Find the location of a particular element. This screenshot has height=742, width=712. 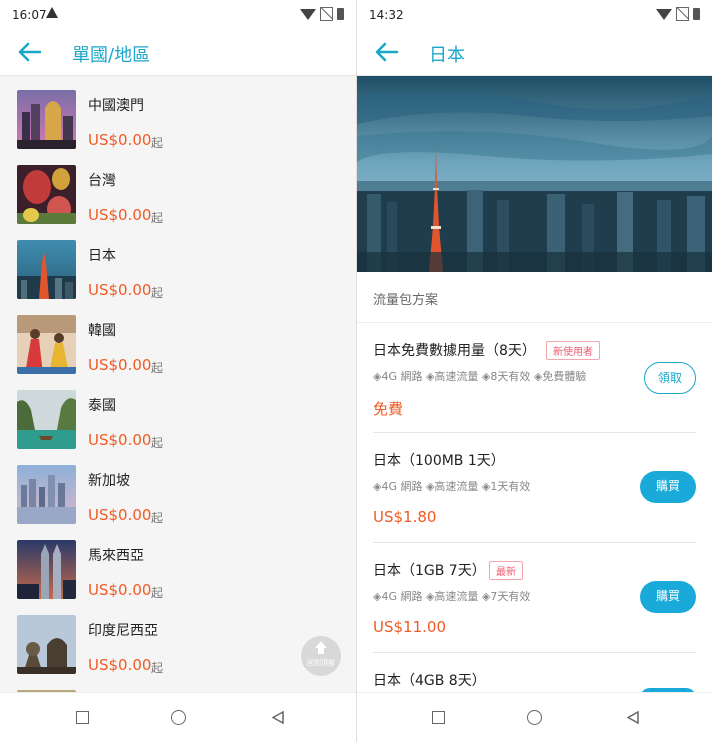

country-item-macau: 中國澳門 US$0.00 起 is located at coordinates (178, 113).